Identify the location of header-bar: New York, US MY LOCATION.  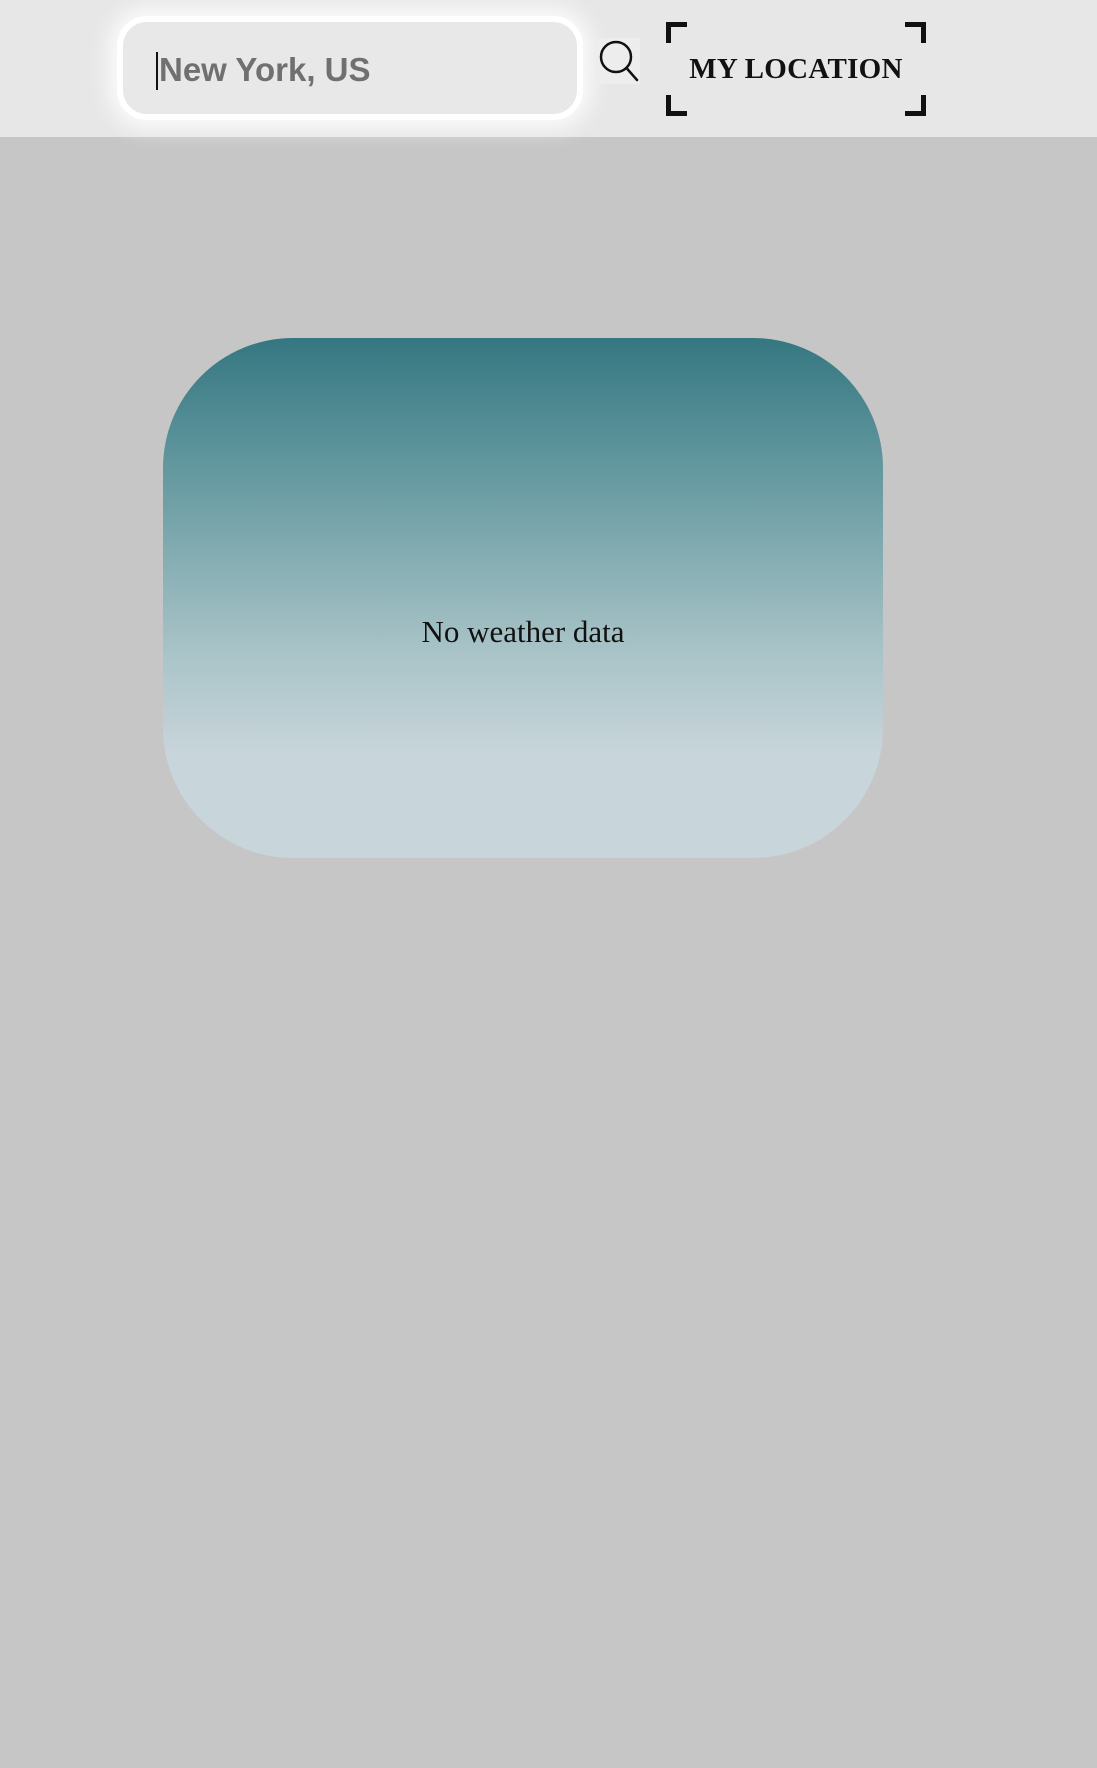
(548, 68).